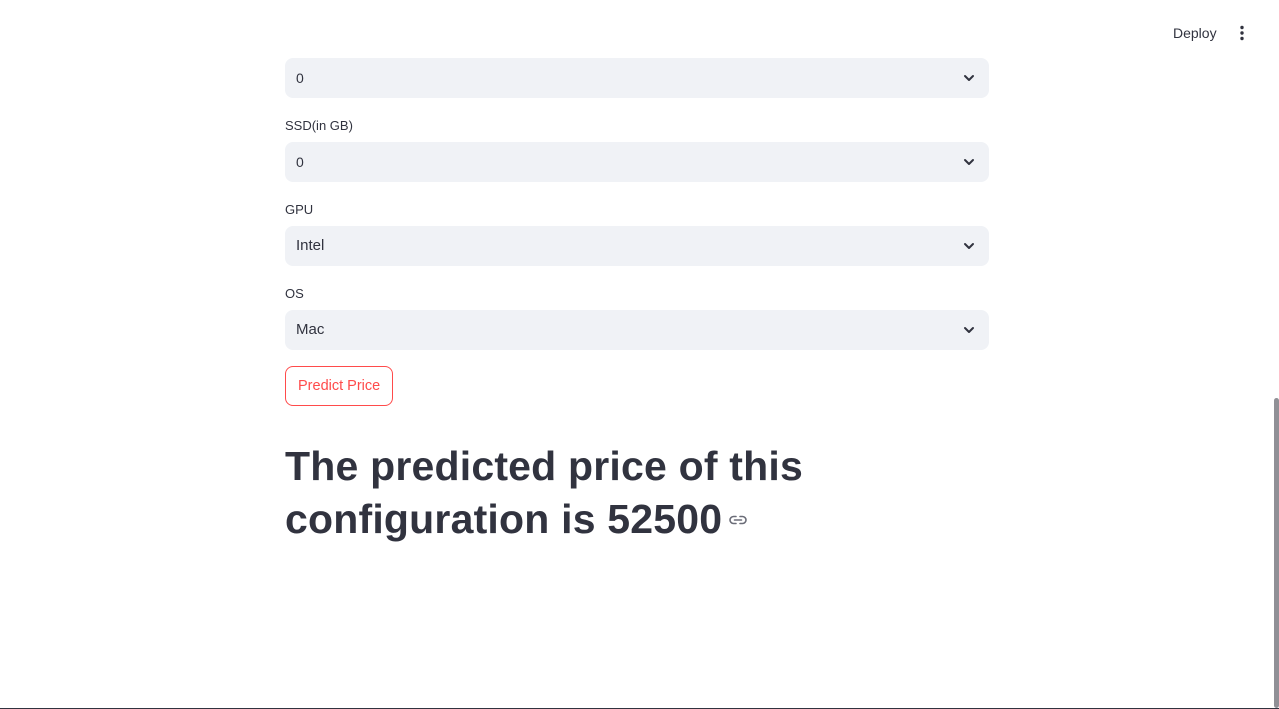 This screenshot has width=1279, height=709. Describe the element at coordinates (1276, 553) in the screenshot. I see `scrollbar-thumb` at that location.